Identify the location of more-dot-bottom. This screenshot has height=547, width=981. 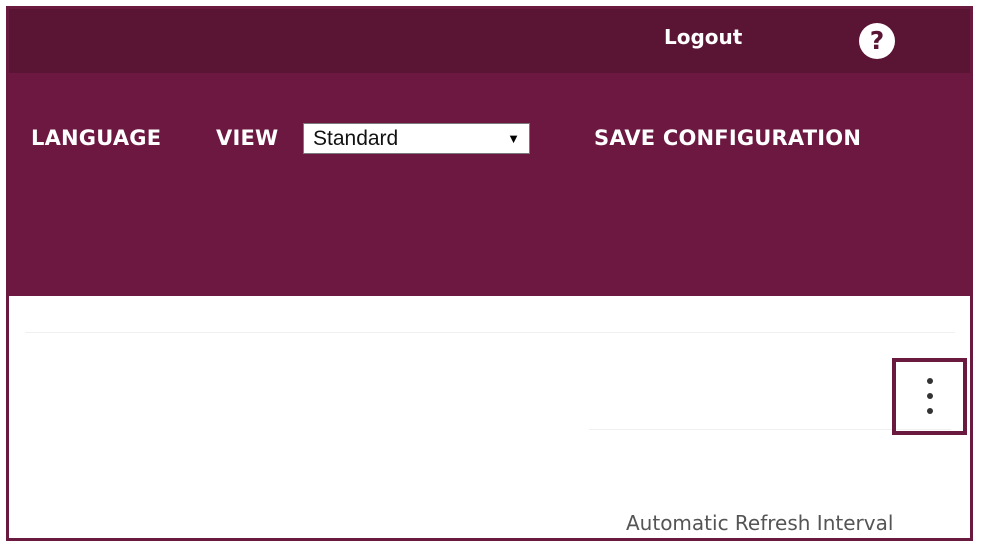
(930, 411).